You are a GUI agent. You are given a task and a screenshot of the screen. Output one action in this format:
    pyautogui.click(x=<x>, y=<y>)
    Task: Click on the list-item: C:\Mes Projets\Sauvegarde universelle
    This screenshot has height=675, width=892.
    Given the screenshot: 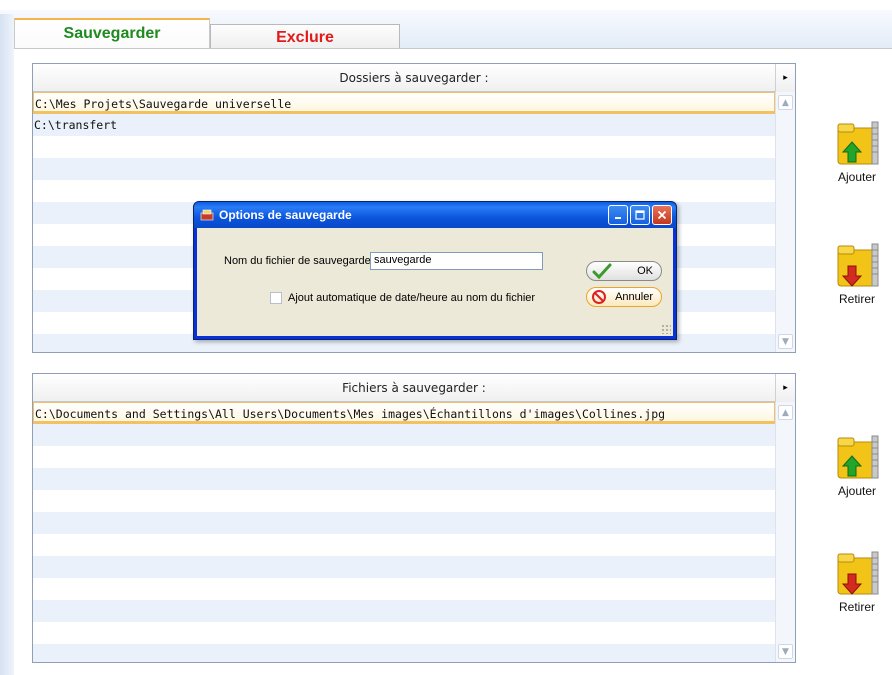 What is the action you would take?
    pyautogui.click(x=404, y=103)
    